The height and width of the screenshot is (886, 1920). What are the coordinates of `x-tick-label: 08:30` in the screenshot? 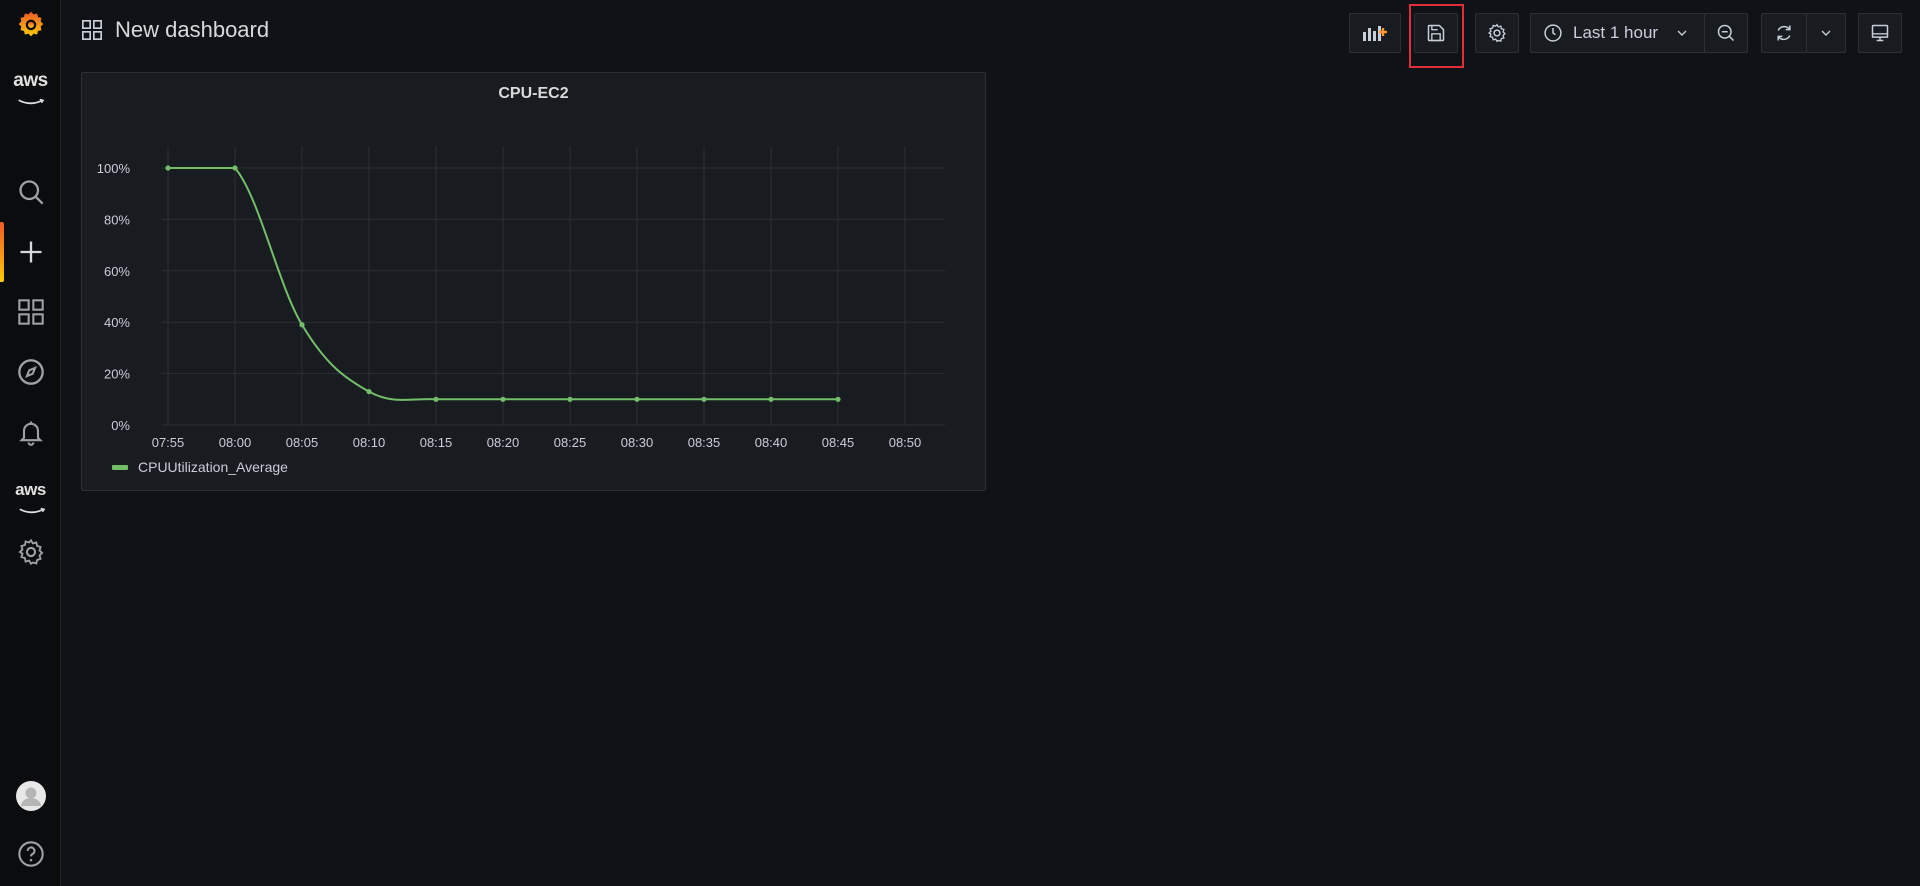 It's located at (637, 442).